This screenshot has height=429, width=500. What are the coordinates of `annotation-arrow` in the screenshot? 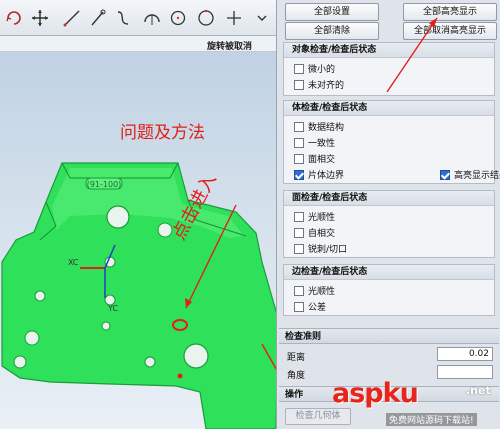 It's located at (412, 55).